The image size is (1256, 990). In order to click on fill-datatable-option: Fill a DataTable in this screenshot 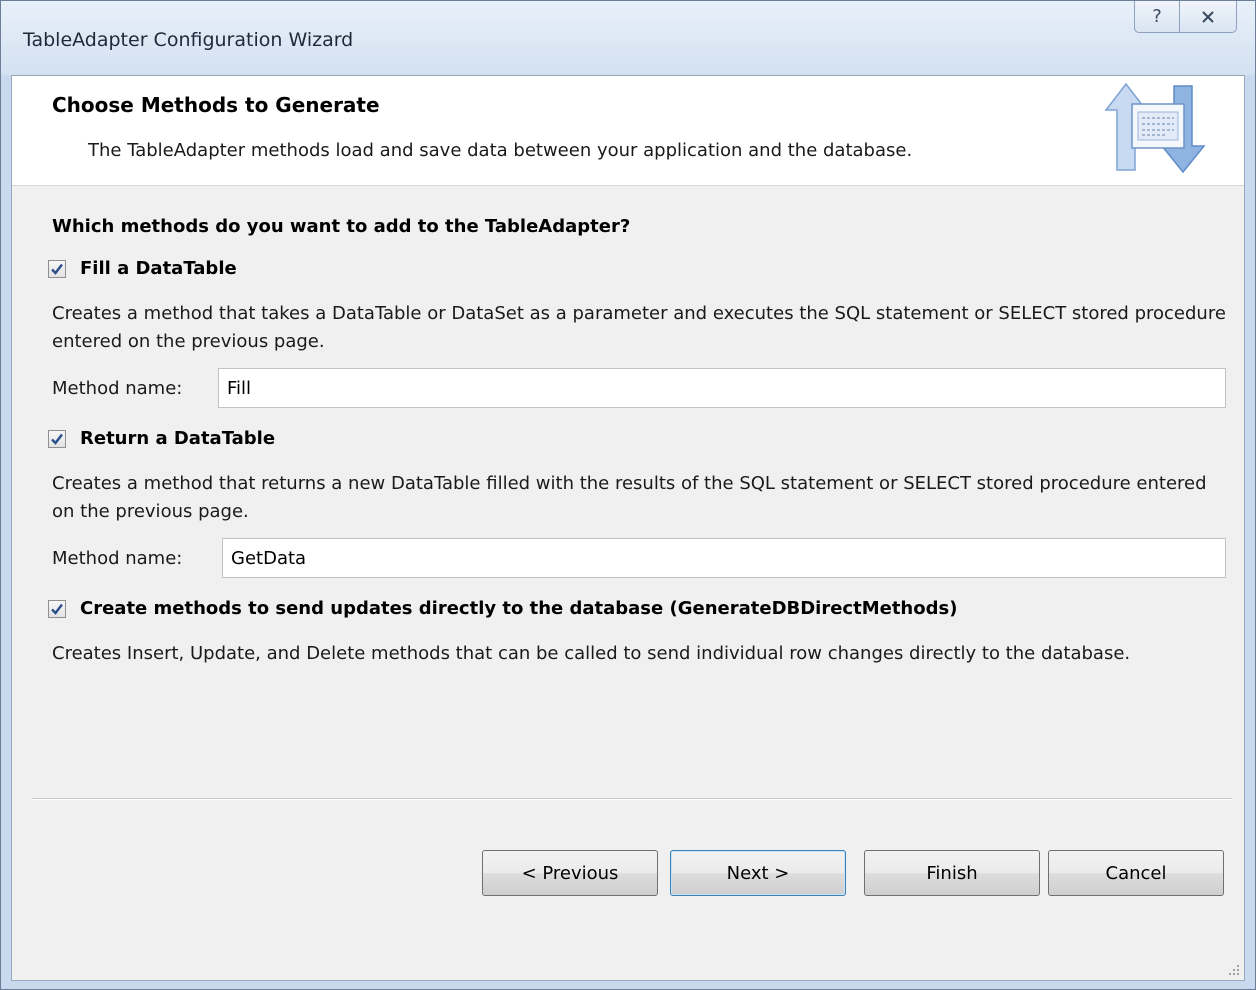, I will do `click(142, 268)`.